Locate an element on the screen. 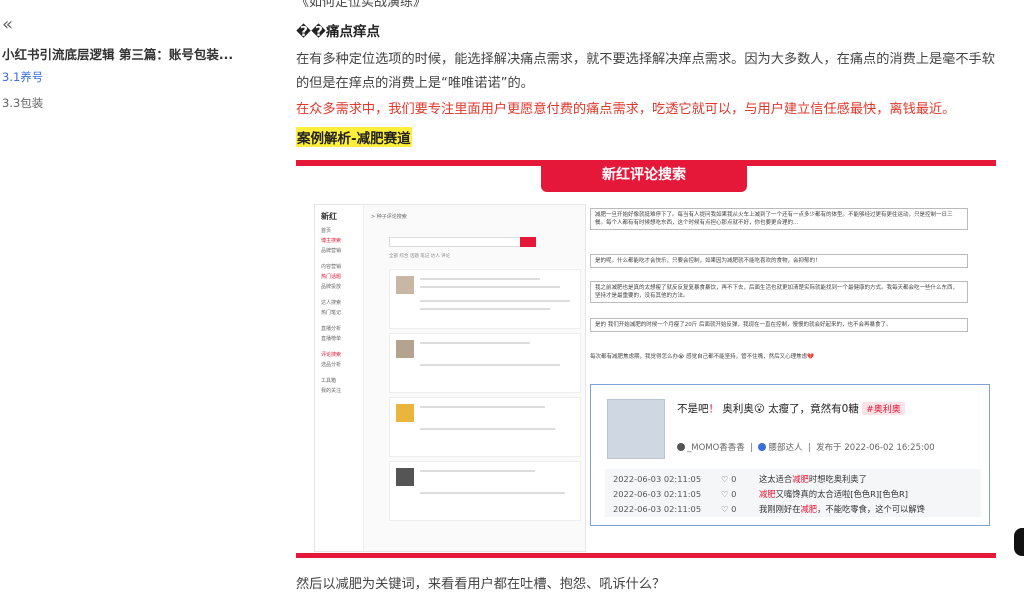 This screenshot has width=1024, height=592. app-side-item: 首页 is located at coordinates (326, 231).